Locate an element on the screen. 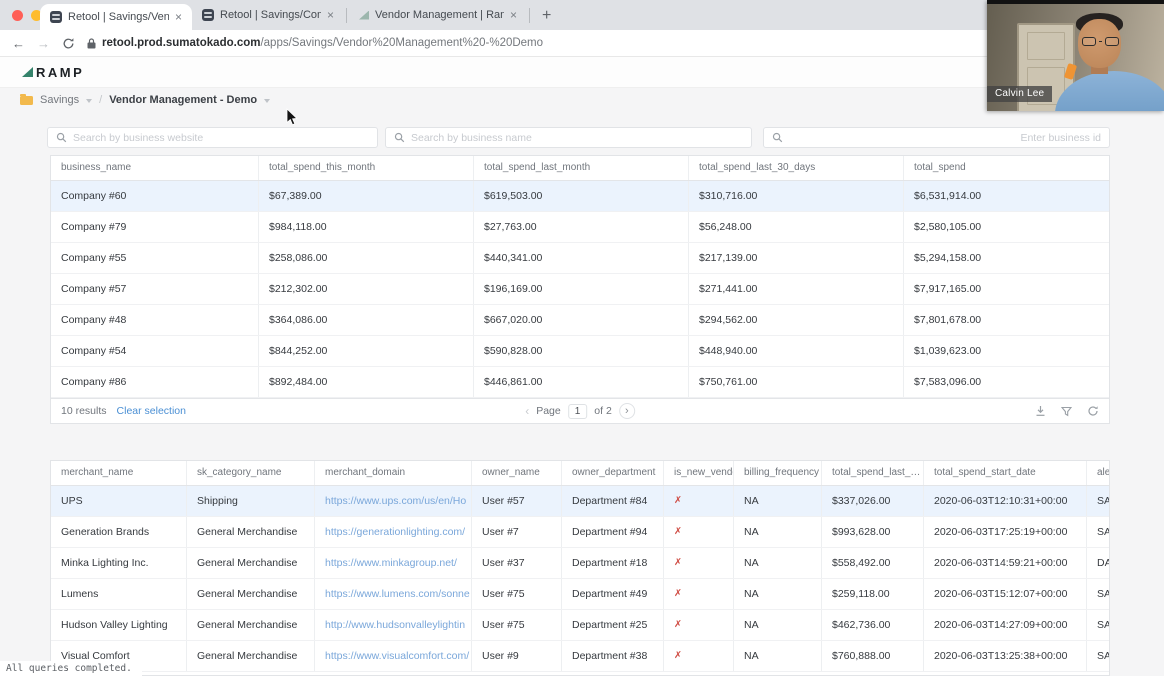 This screenshot has height=676, width=1164. cell-domain-link: https://generationlighting.com/ is located at coordinates (392, 532).